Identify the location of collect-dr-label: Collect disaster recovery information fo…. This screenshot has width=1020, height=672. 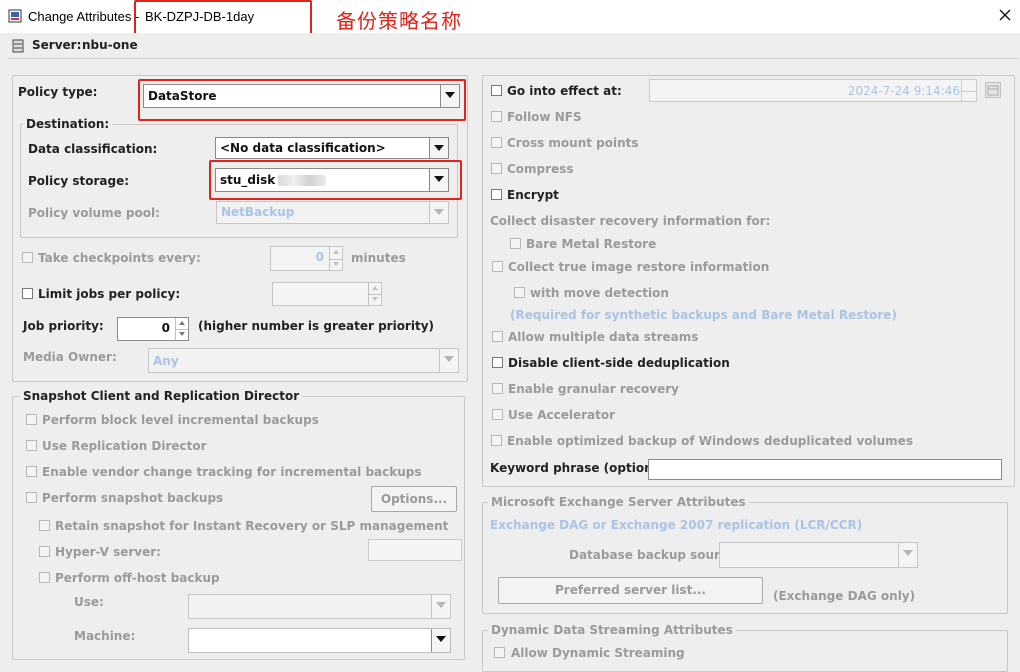
(630, 221).